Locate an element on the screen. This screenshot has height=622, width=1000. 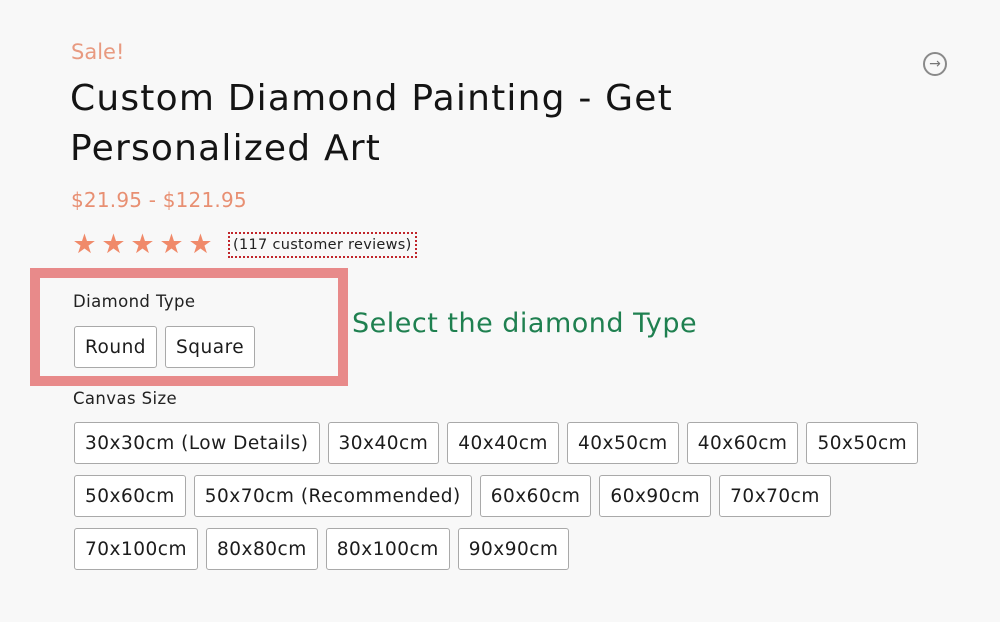
star-rating: ★ ★ ★ ★ ★ is located at coordinates (142, 245).